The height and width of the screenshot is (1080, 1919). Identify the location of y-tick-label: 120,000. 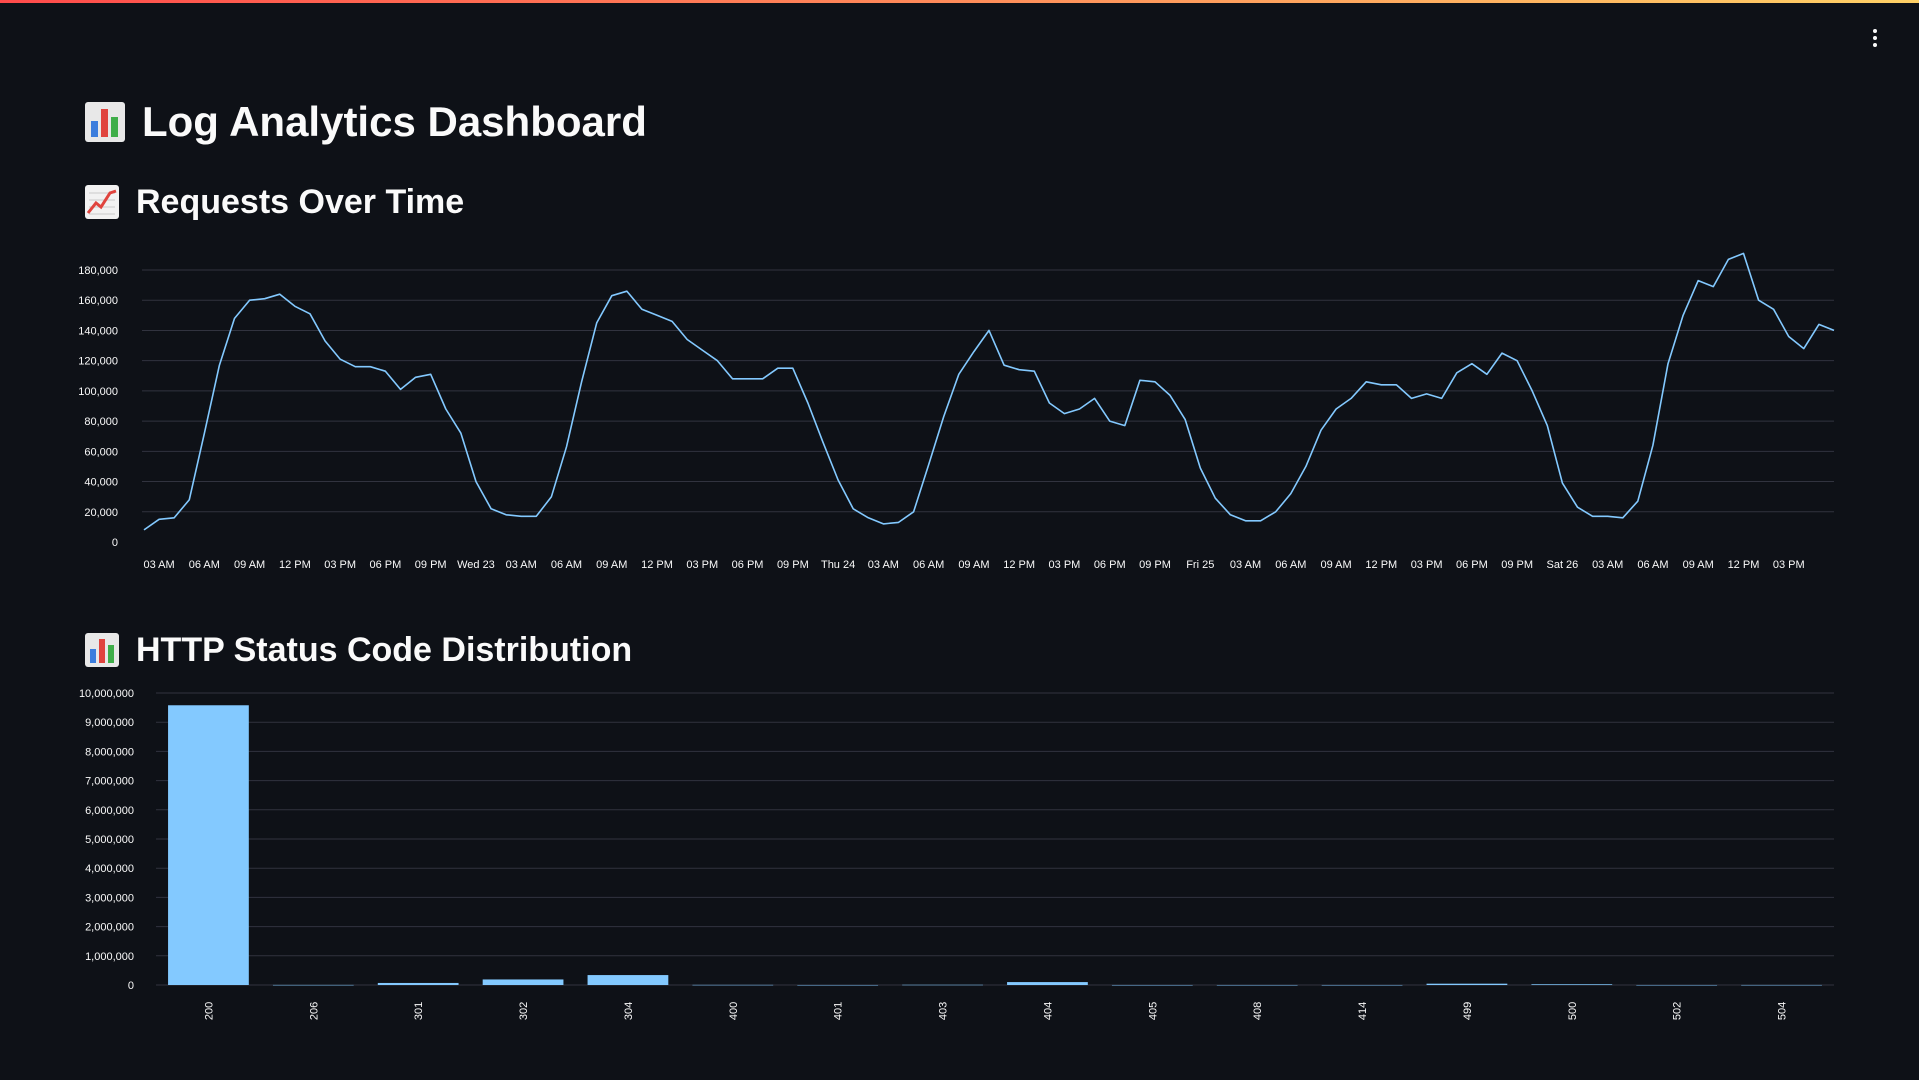
(98, 362).